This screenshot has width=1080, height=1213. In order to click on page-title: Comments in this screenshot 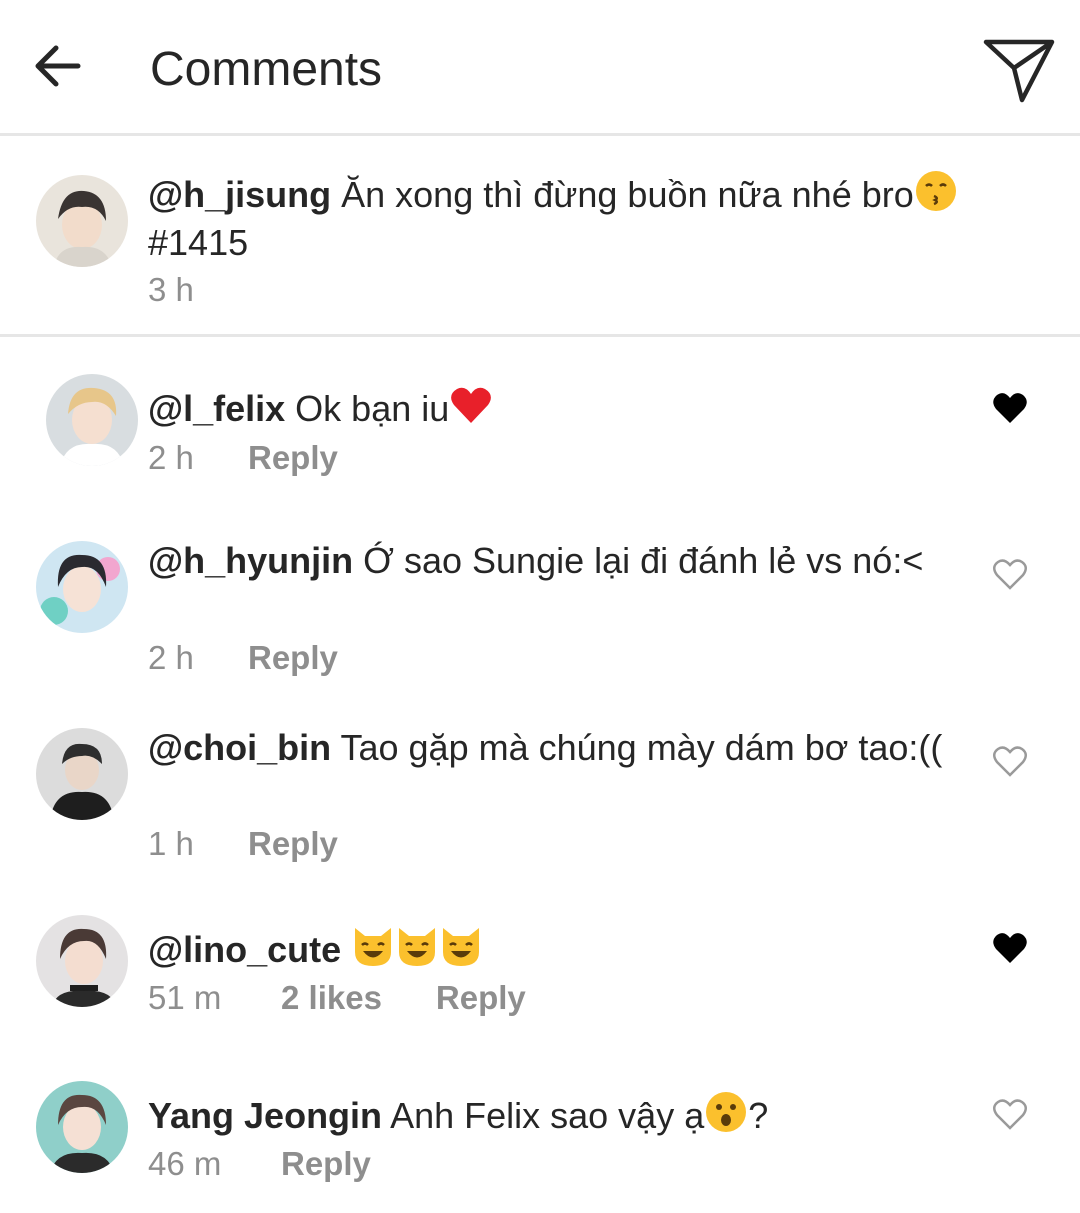, I will do `click(266, 69)`.